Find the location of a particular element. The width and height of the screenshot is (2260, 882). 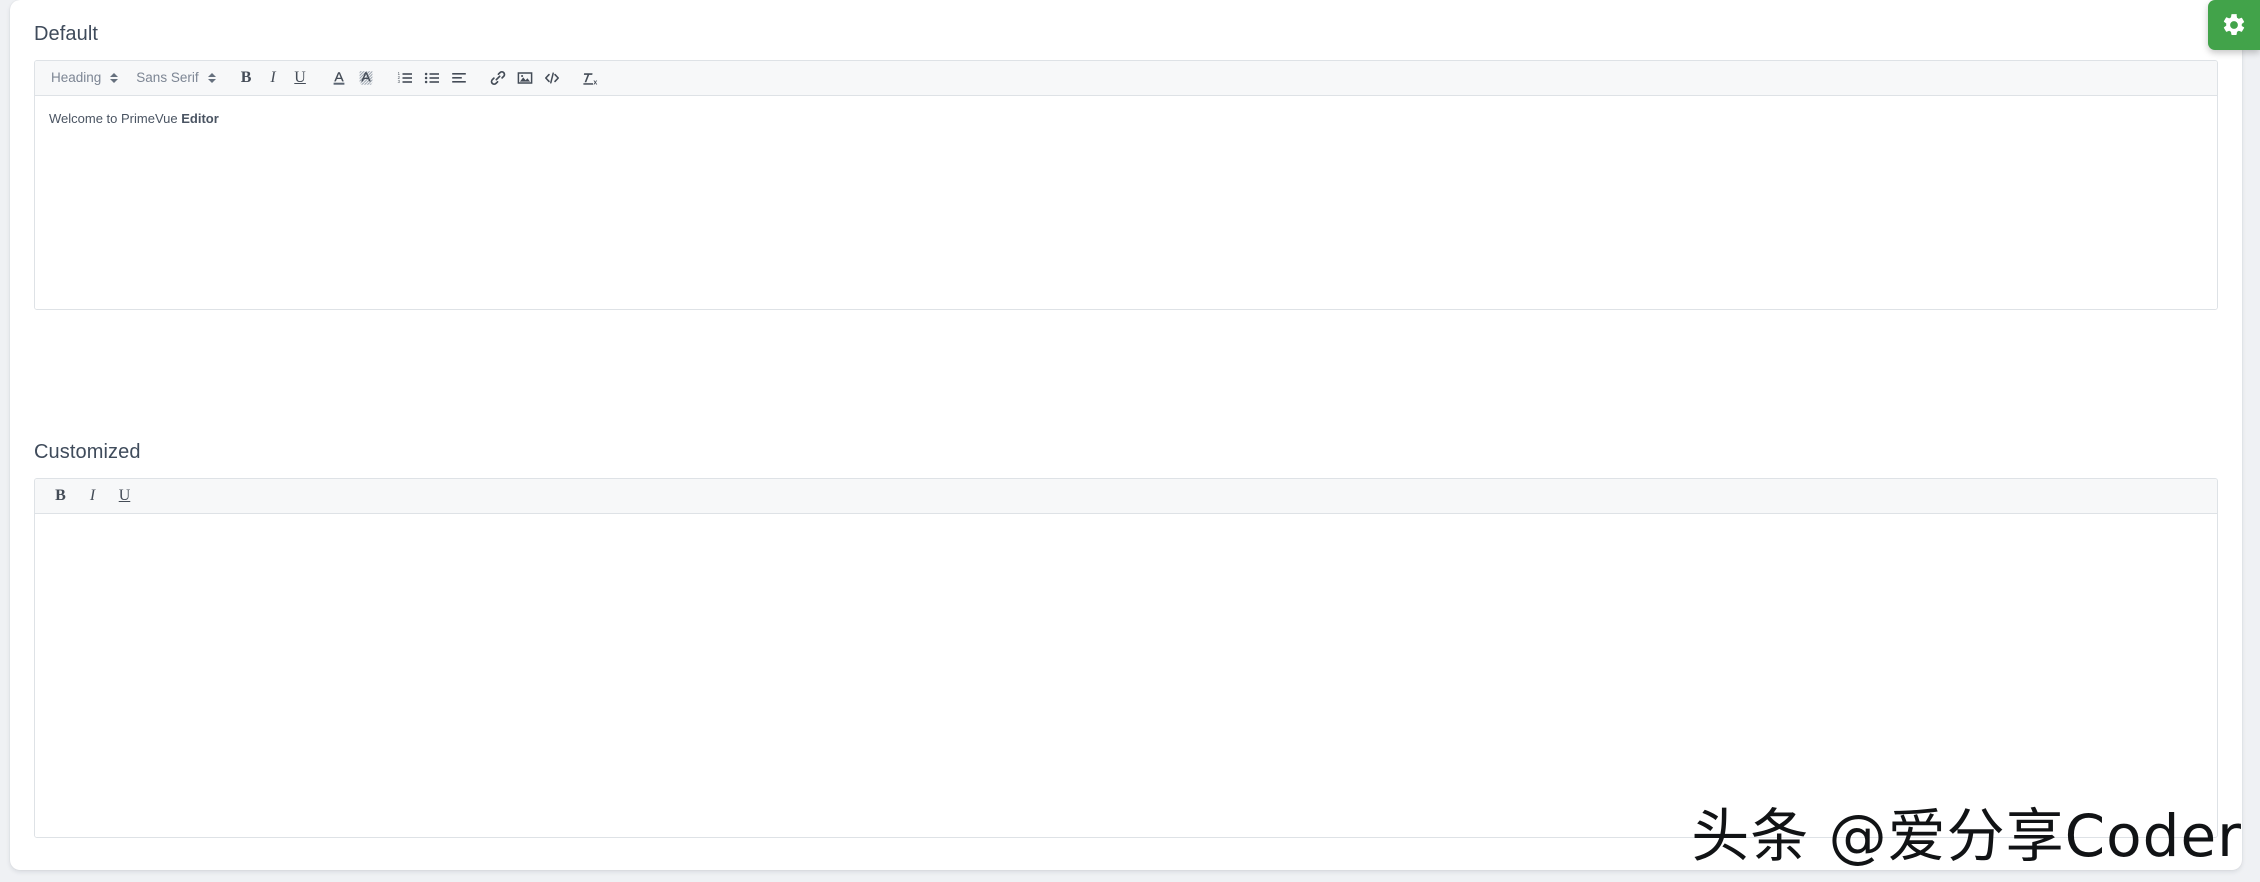

bullet-list-icon is located at coordinates (432, 78).